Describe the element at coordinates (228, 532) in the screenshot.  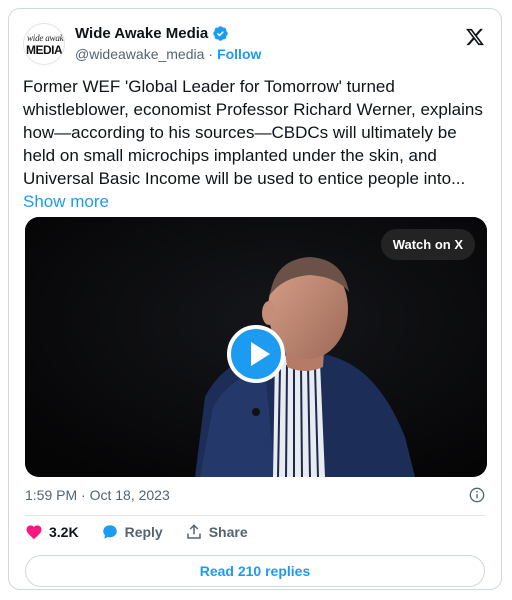
I see `share-label: Share` at that location.